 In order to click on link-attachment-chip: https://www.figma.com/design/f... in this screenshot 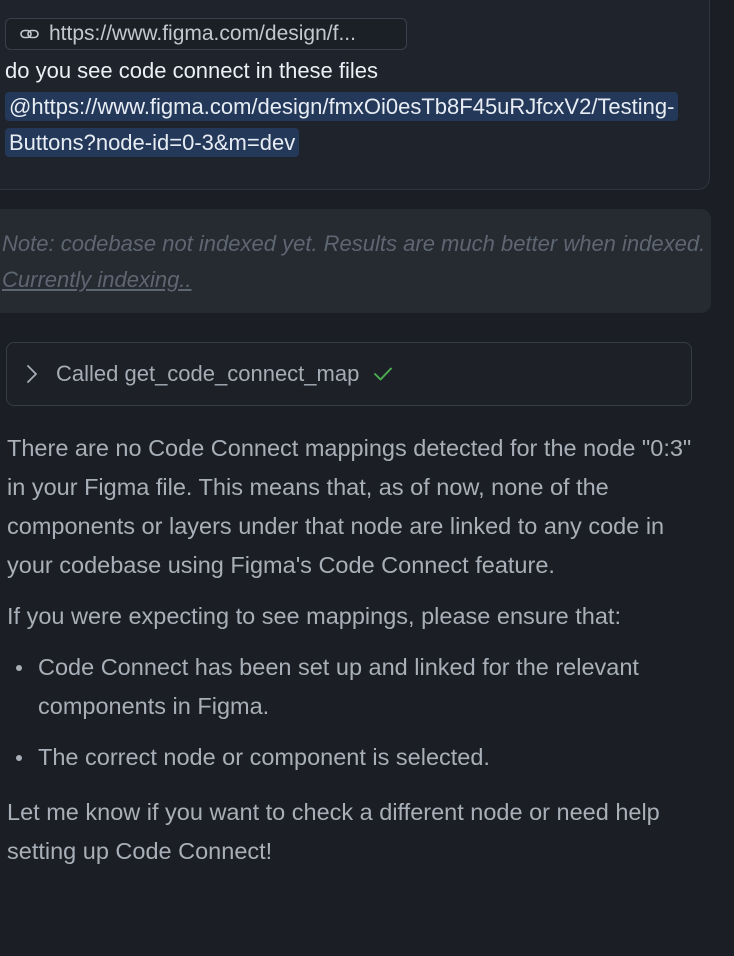, I will do `click(206, 34)`.